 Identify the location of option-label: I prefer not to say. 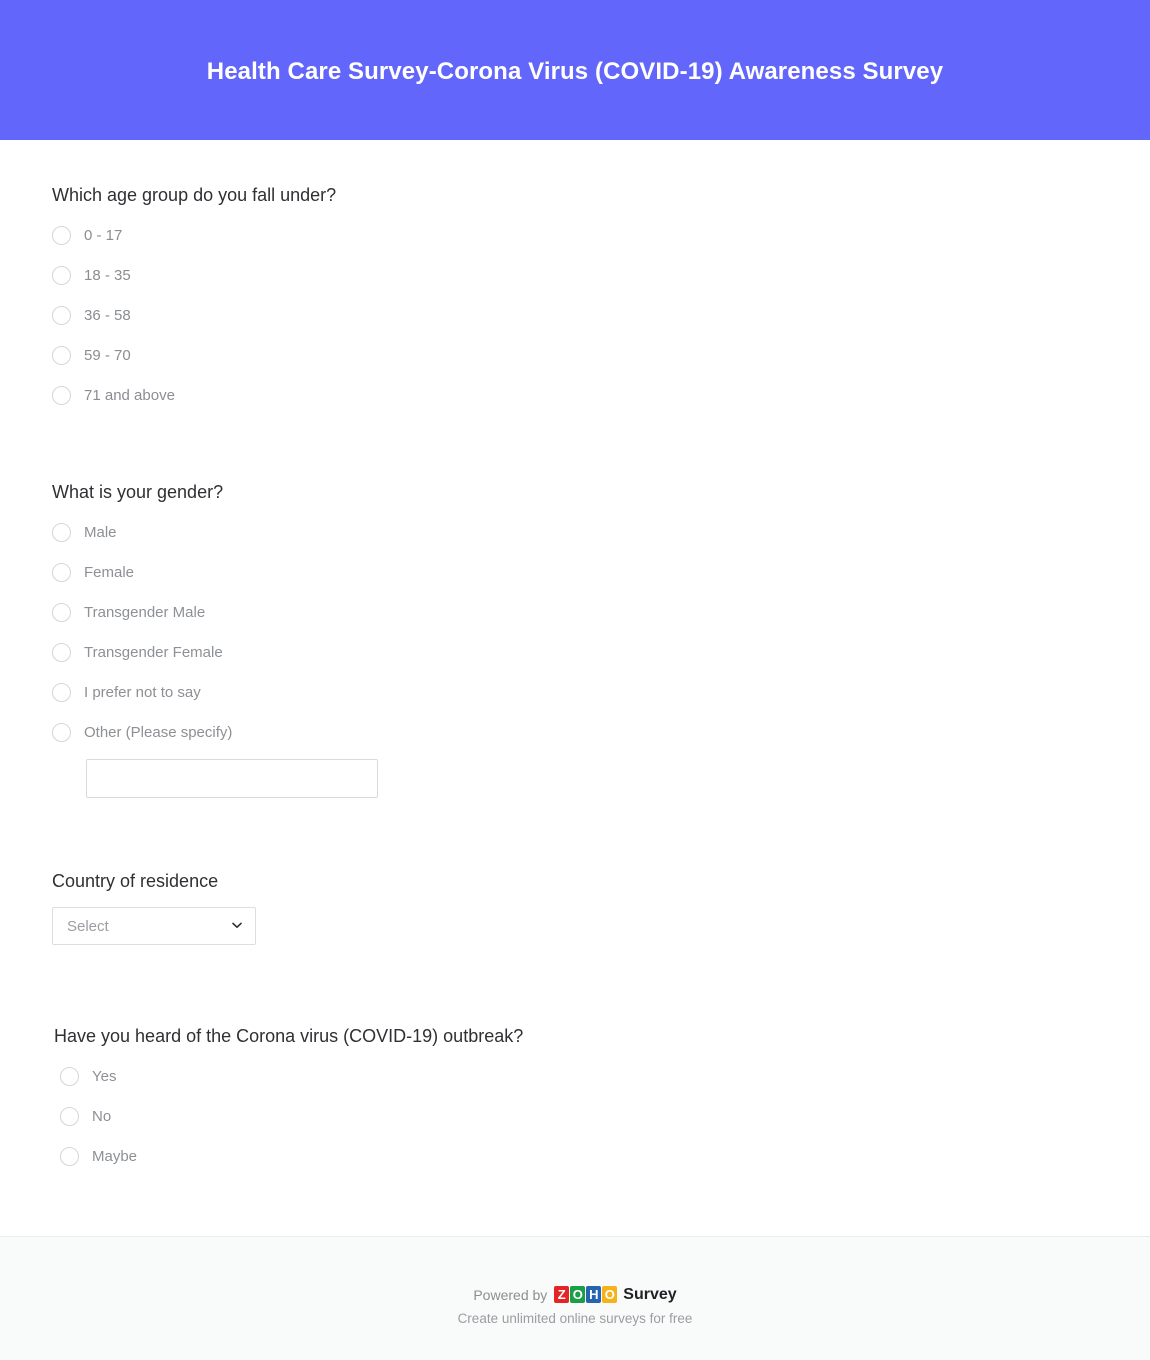
(142, 693).